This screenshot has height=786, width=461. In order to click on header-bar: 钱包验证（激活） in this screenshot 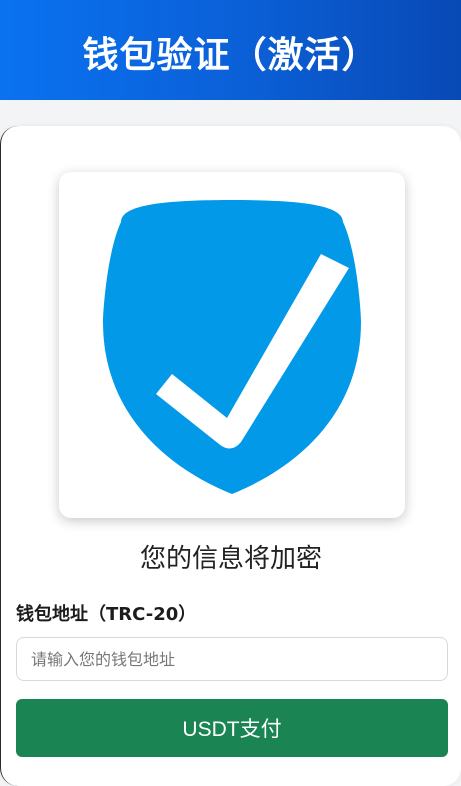, I will do `click(230, 50)`.